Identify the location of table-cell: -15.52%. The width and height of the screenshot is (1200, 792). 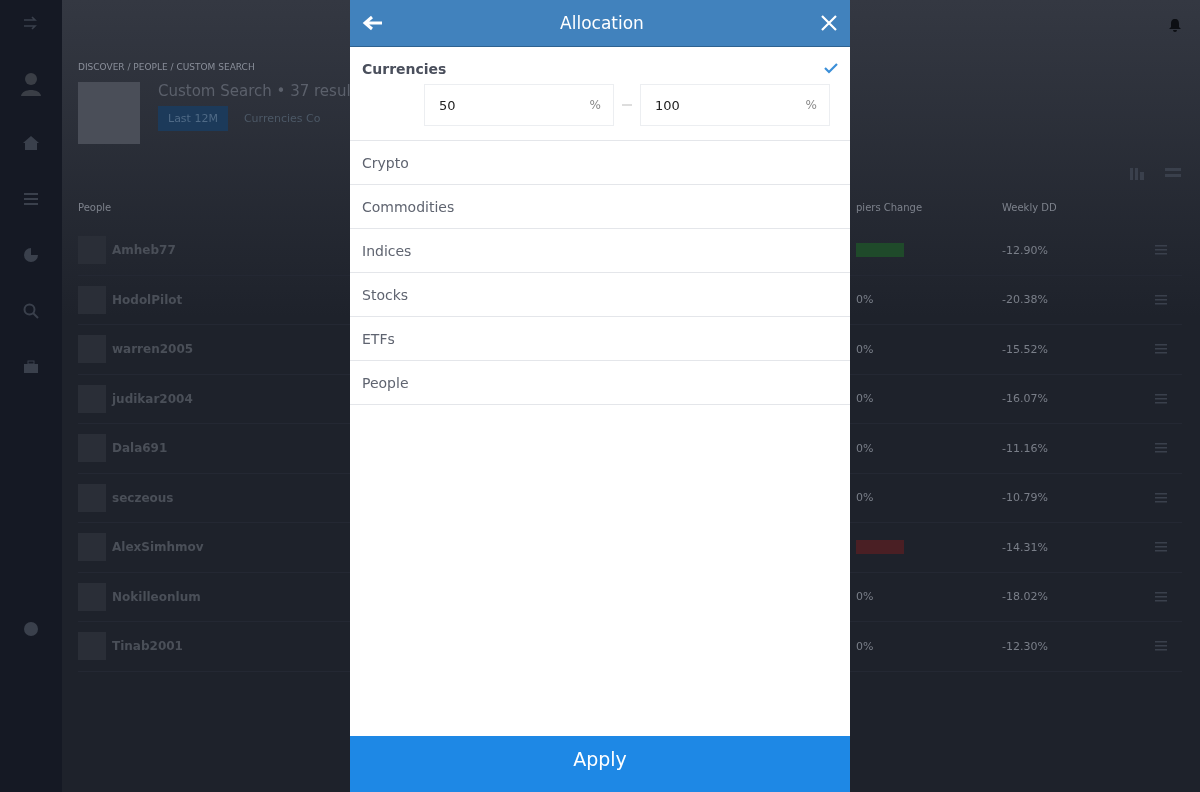
(1025, 349).